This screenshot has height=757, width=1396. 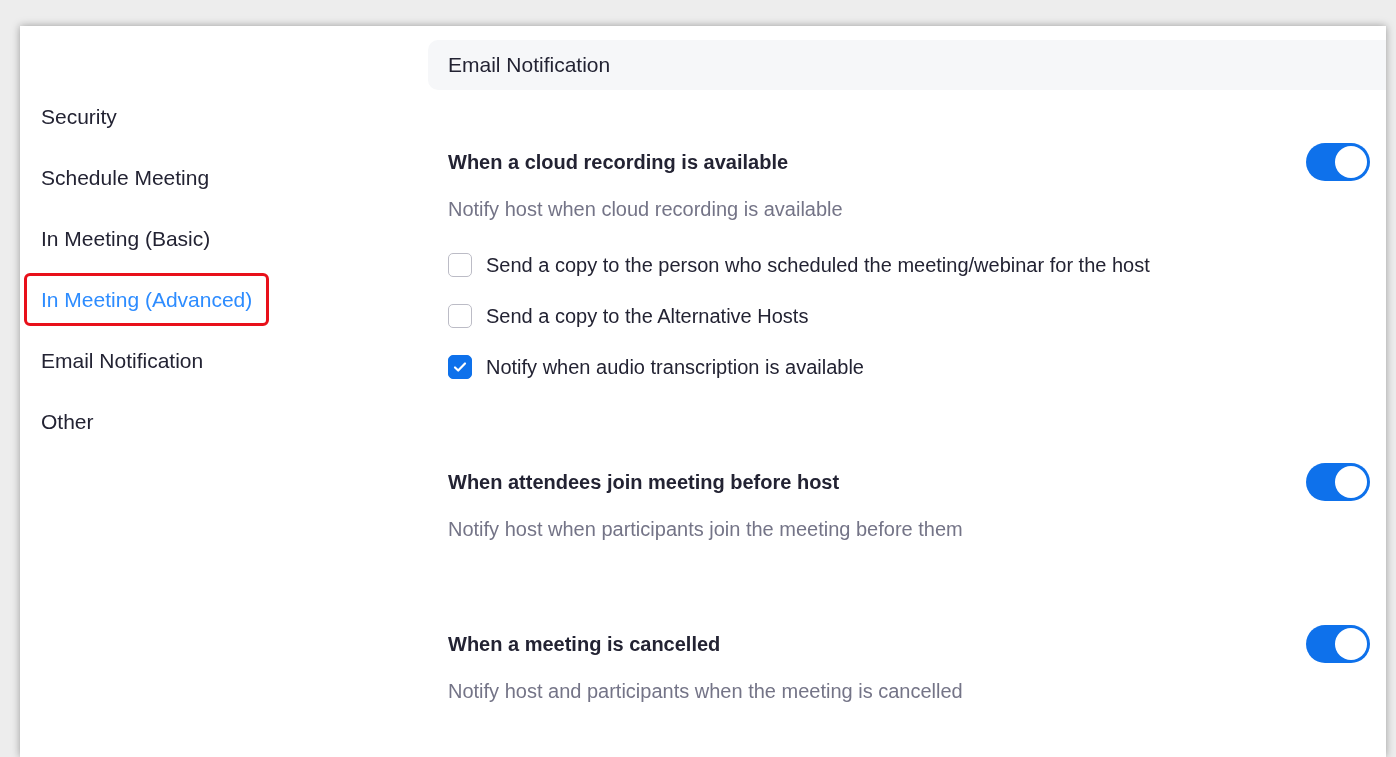 I want to click on sidebar-item: Other, so click(x=67, y=421).